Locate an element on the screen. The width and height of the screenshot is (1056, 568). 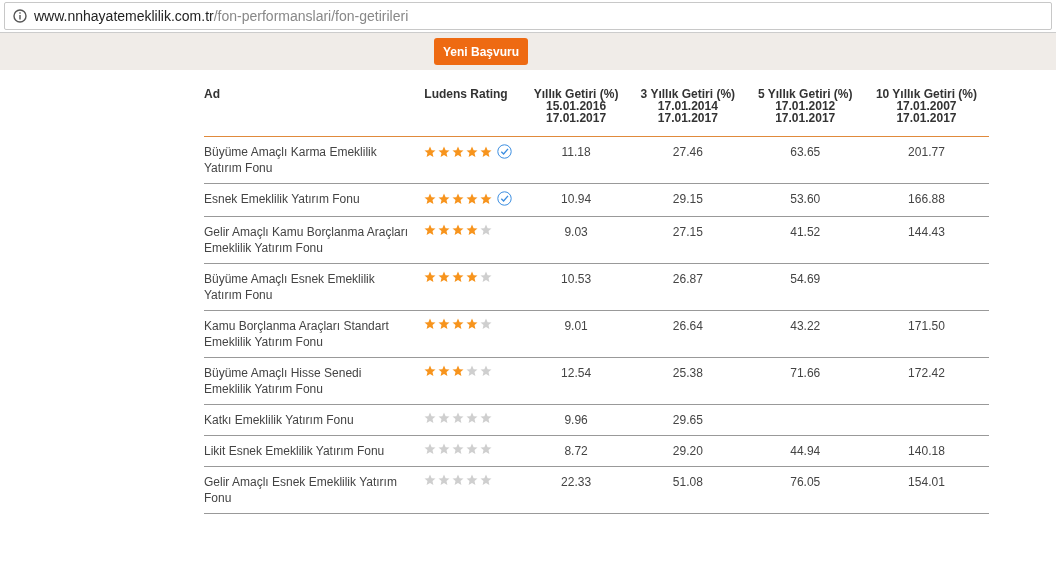
return-value: 27.15 is located at coordinates (687, 231).